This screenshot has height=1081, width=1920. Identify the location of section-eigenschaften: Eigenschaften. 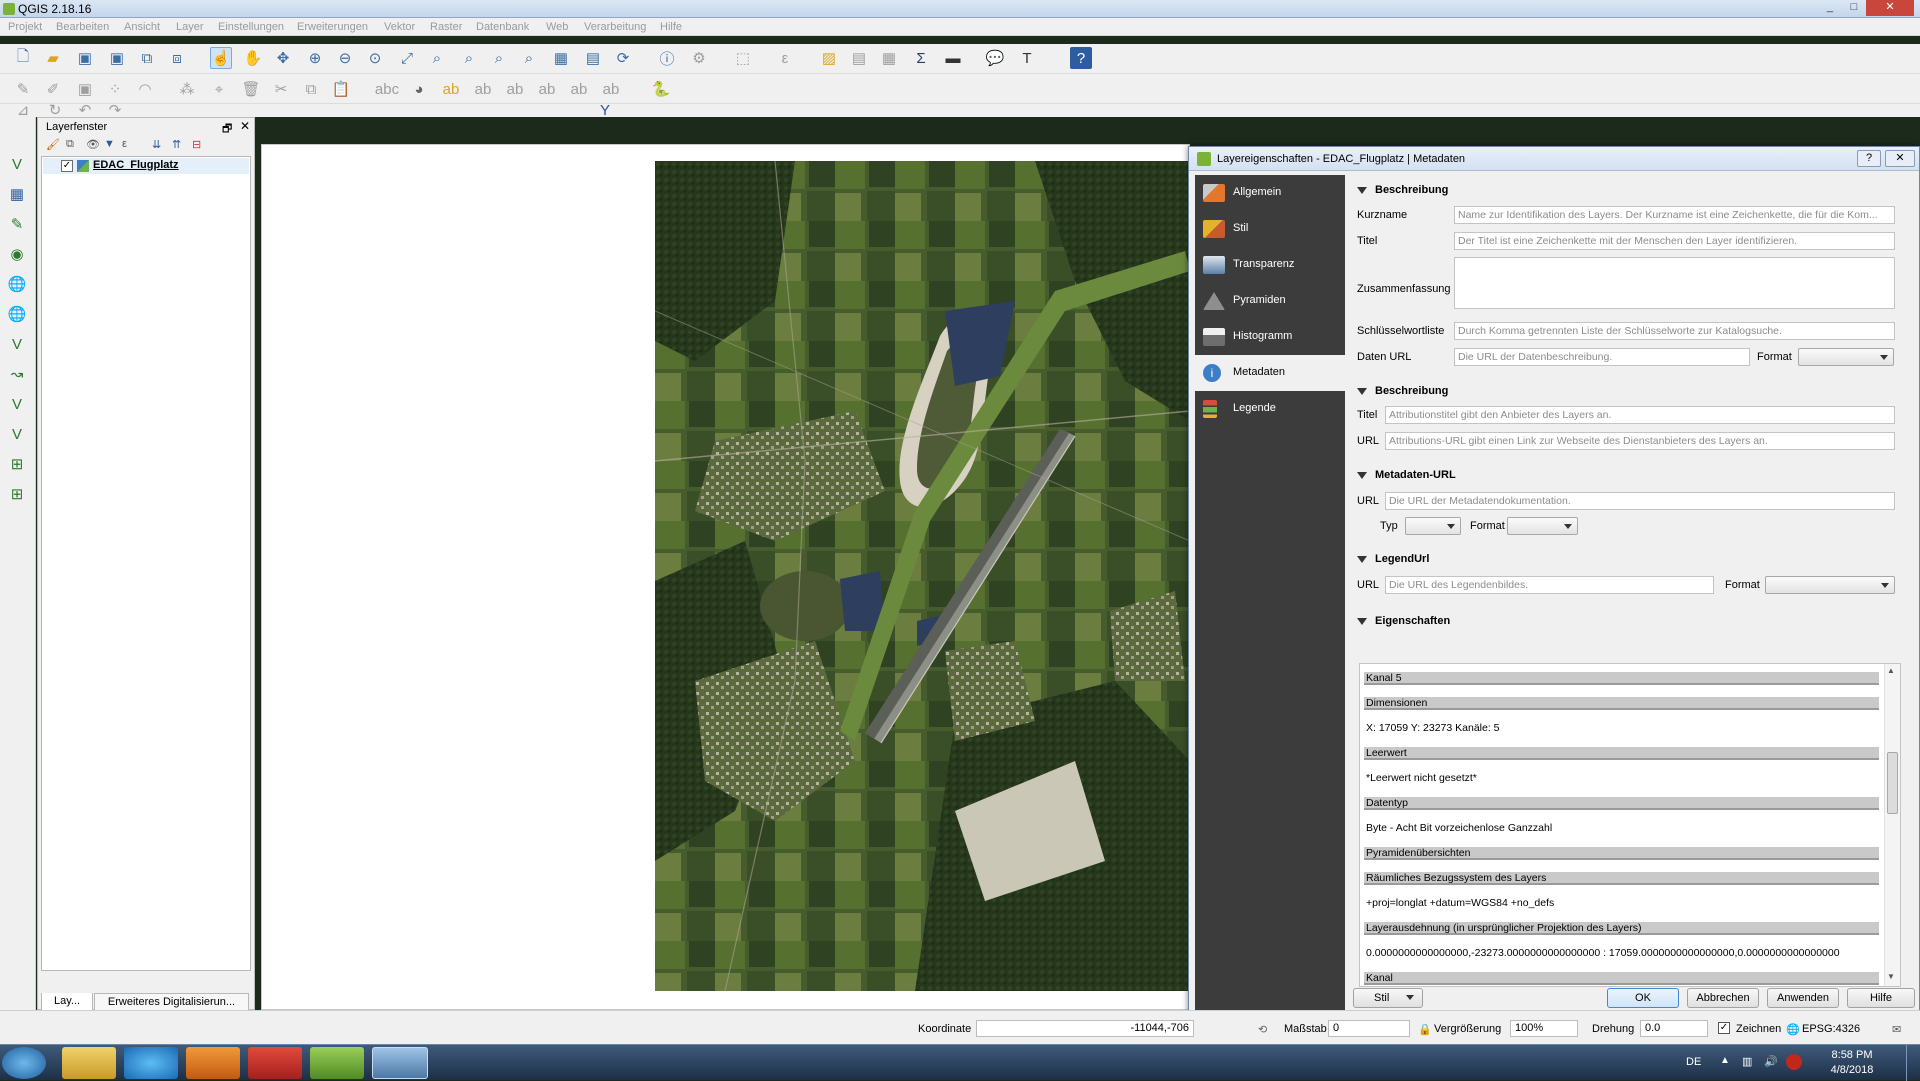
(1633, 621).